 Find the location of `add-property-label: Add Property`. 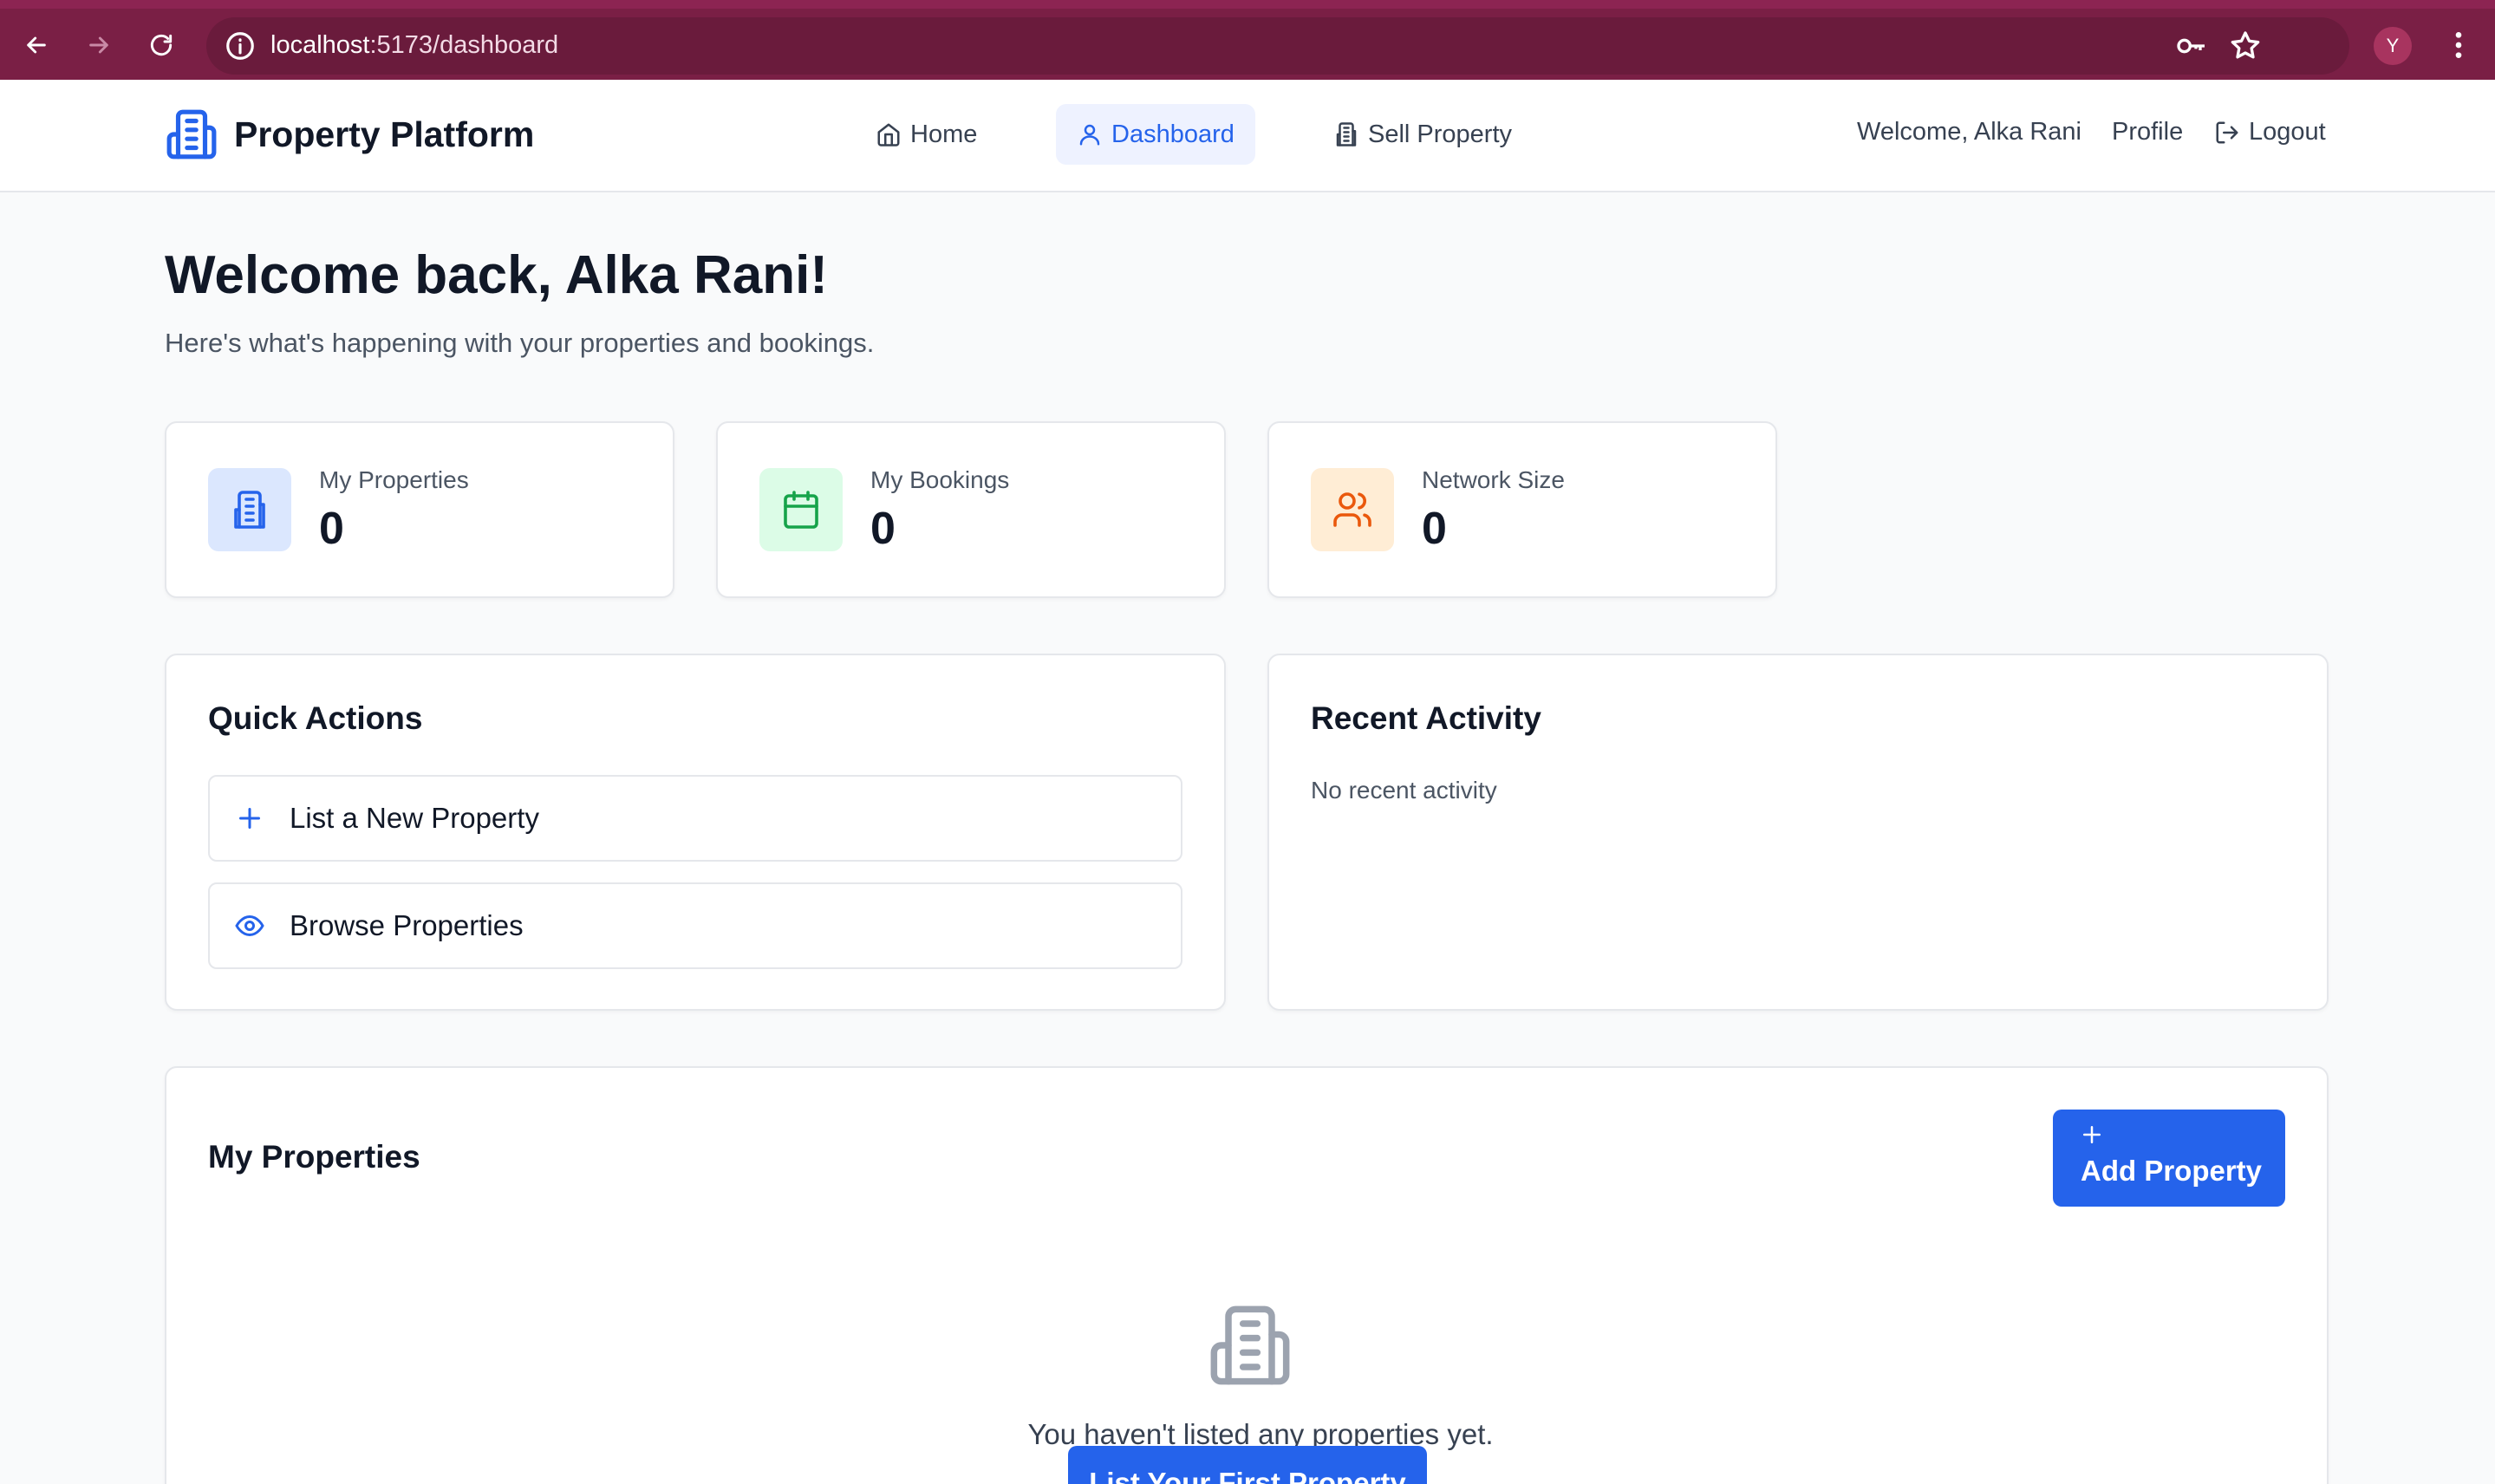

add-property-label: Add Property is located at coordinates (2172, 1171).